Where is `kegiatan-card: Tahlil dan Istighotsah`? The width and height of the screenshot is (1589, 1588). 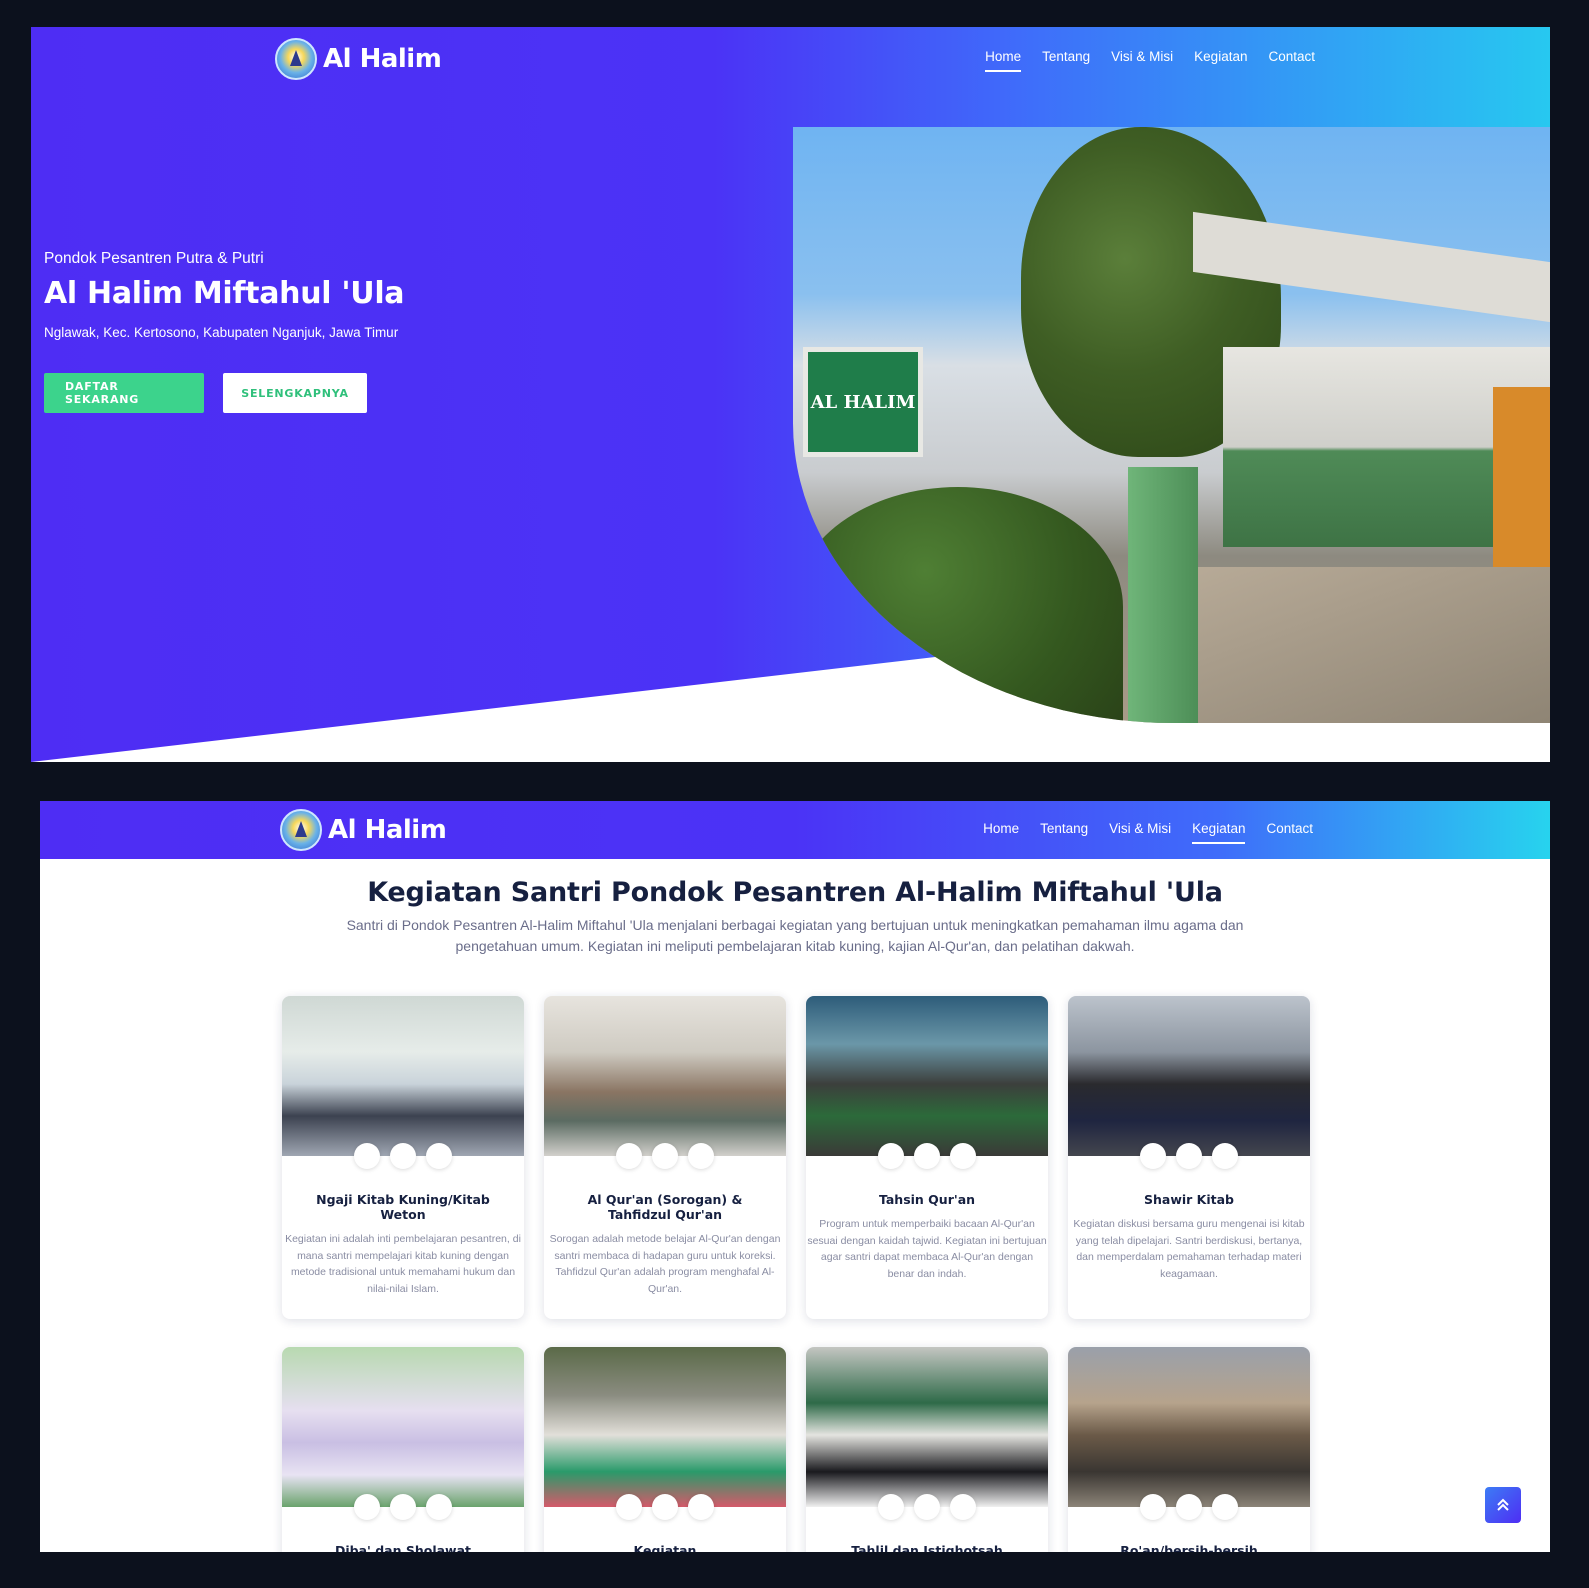
kegiatan-card: Tahlil dan Istighotsah is located at coordinates (927, 1449).